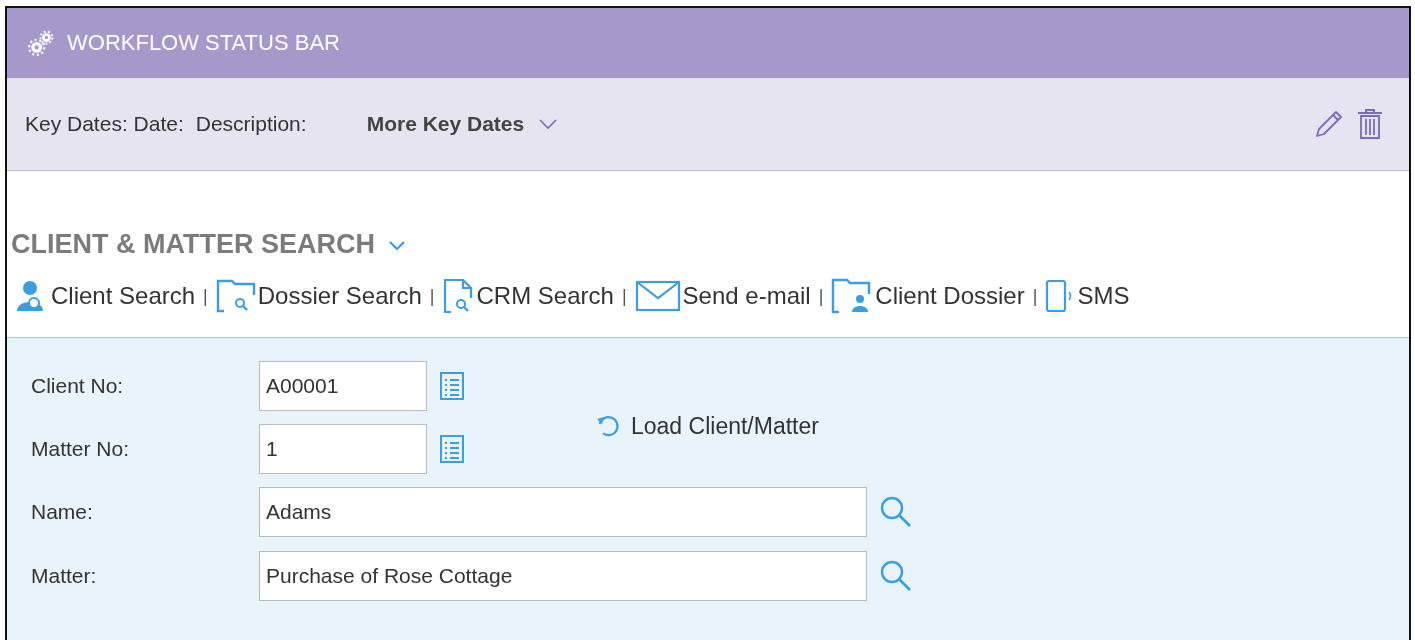  I want to click on load-client-matter-button: Load Client/Matter, so click(707, 426).